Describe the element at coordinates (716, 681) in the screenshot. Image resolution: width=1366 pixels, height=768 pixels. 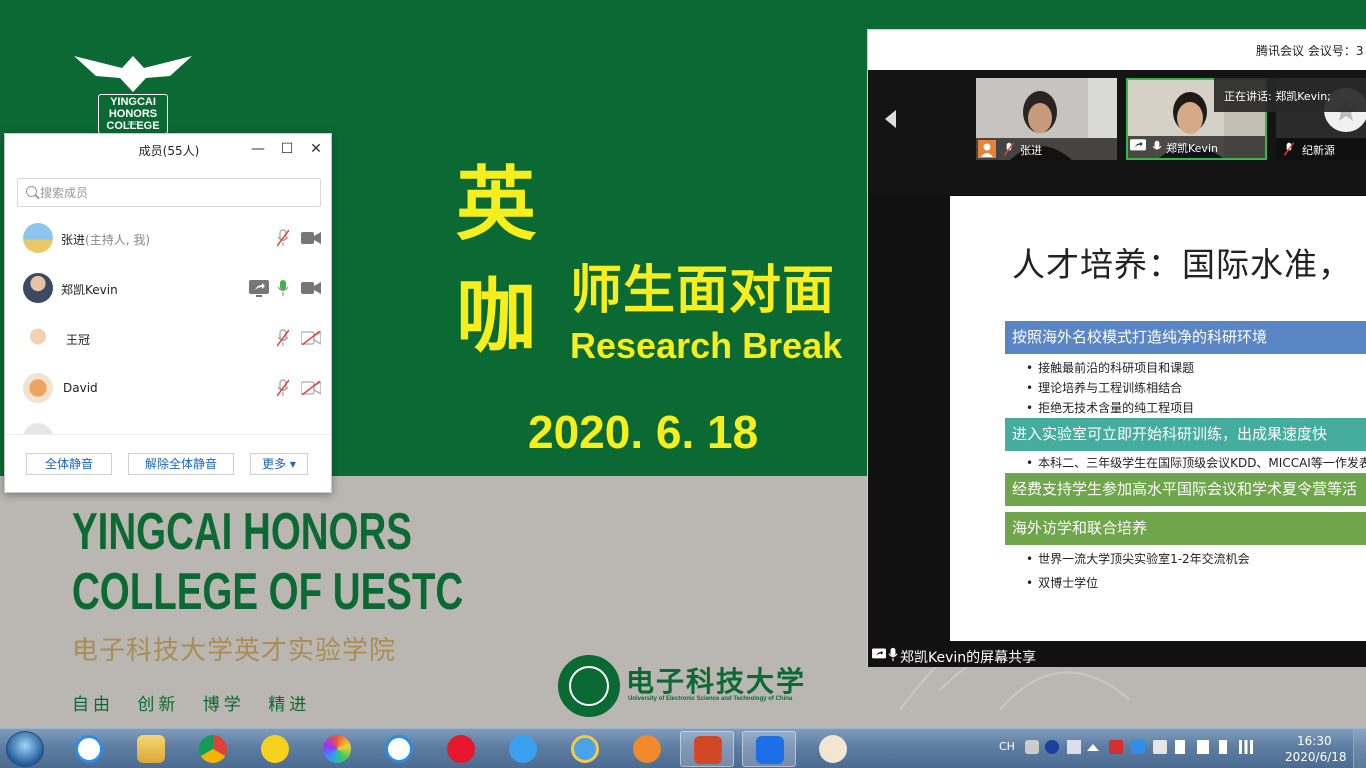
I see `university-name-cn: 电子科技大学` at that location.